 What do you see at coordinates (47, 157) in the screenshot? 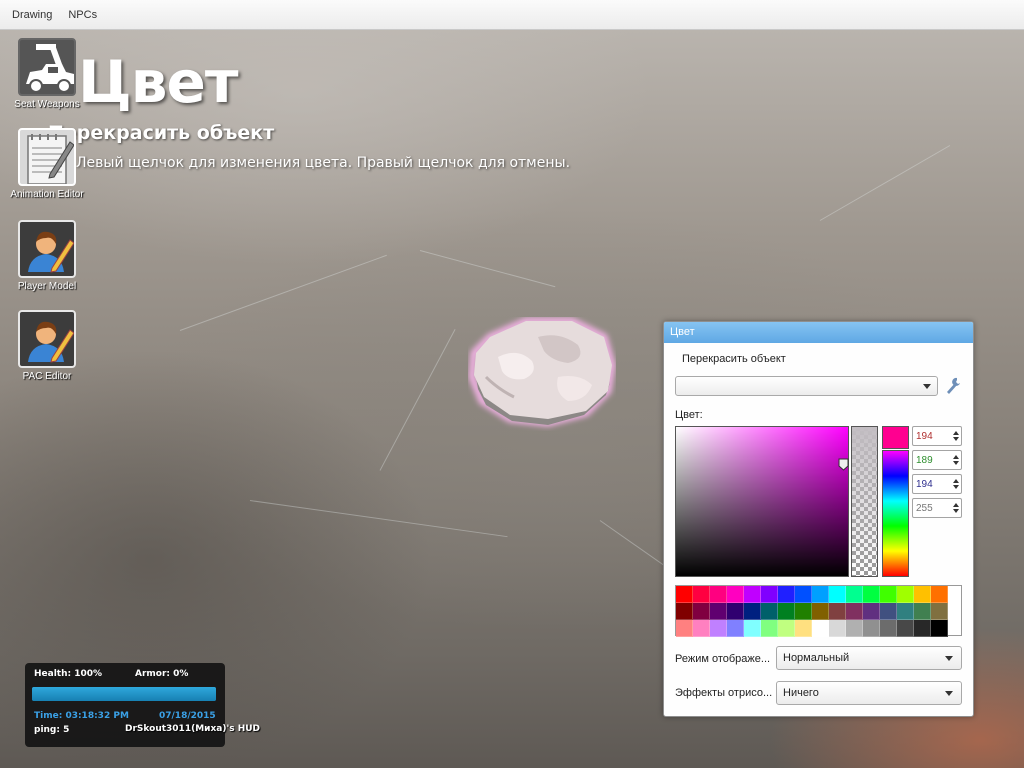
I see `notepad-icon` at bounding box center [47, 157].